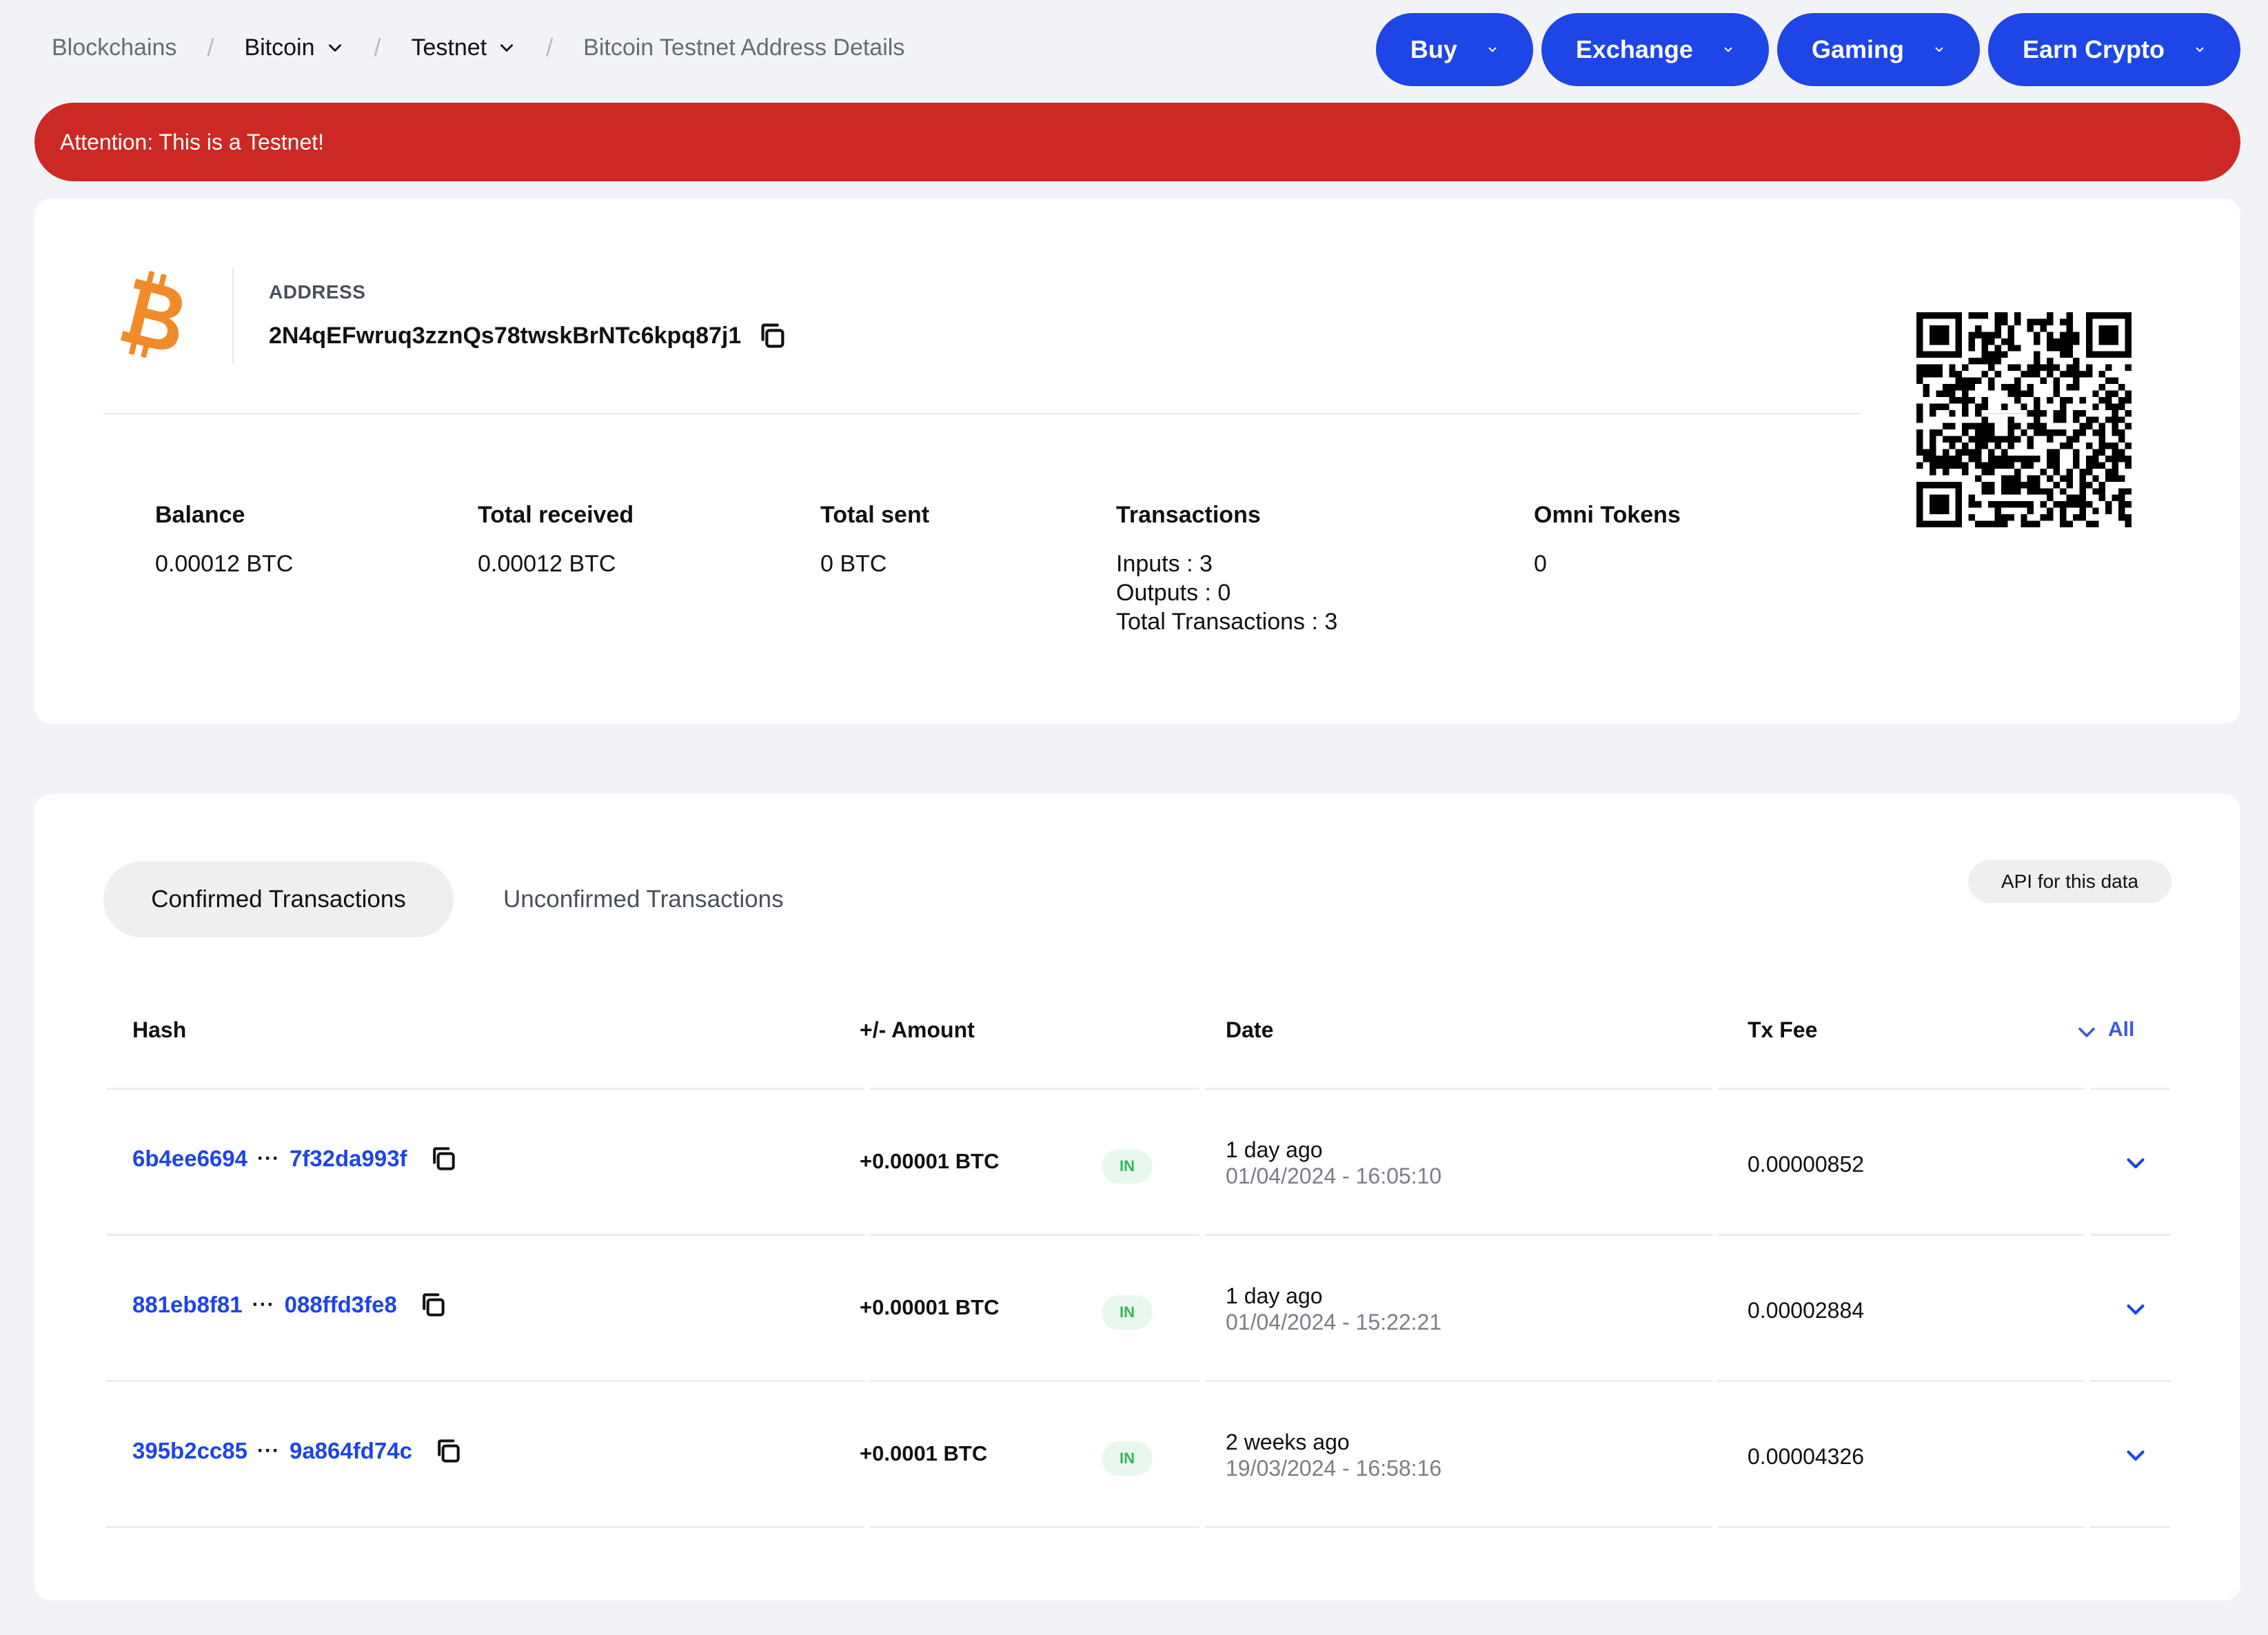 The height and width of the screenshot is (1635, 2268). What do you see at coordinates (2121, 1029) in the screenshot?
I see `expand-all-label: All` at bounding box center [2121, 1029].